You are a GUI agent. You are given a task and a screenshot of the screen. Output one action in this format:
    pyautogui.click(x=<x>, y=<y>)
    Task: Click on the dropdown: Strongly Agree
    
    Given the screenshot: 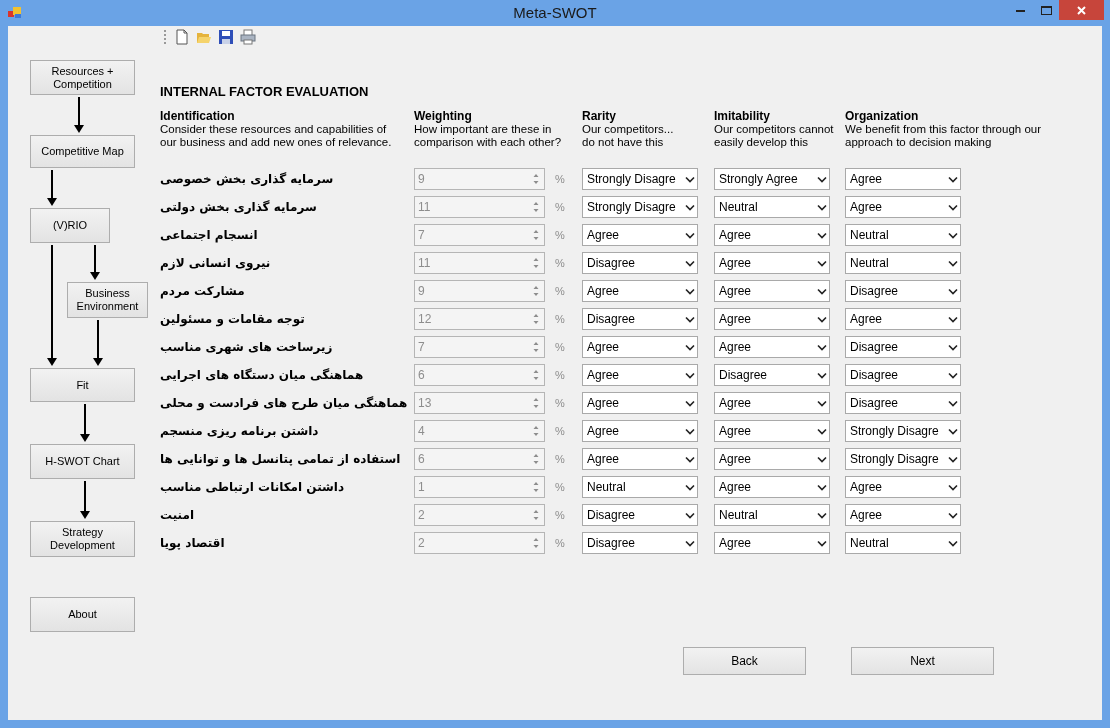 What is the action you would take?
    pyautogui.click(x=772, y=179)
    